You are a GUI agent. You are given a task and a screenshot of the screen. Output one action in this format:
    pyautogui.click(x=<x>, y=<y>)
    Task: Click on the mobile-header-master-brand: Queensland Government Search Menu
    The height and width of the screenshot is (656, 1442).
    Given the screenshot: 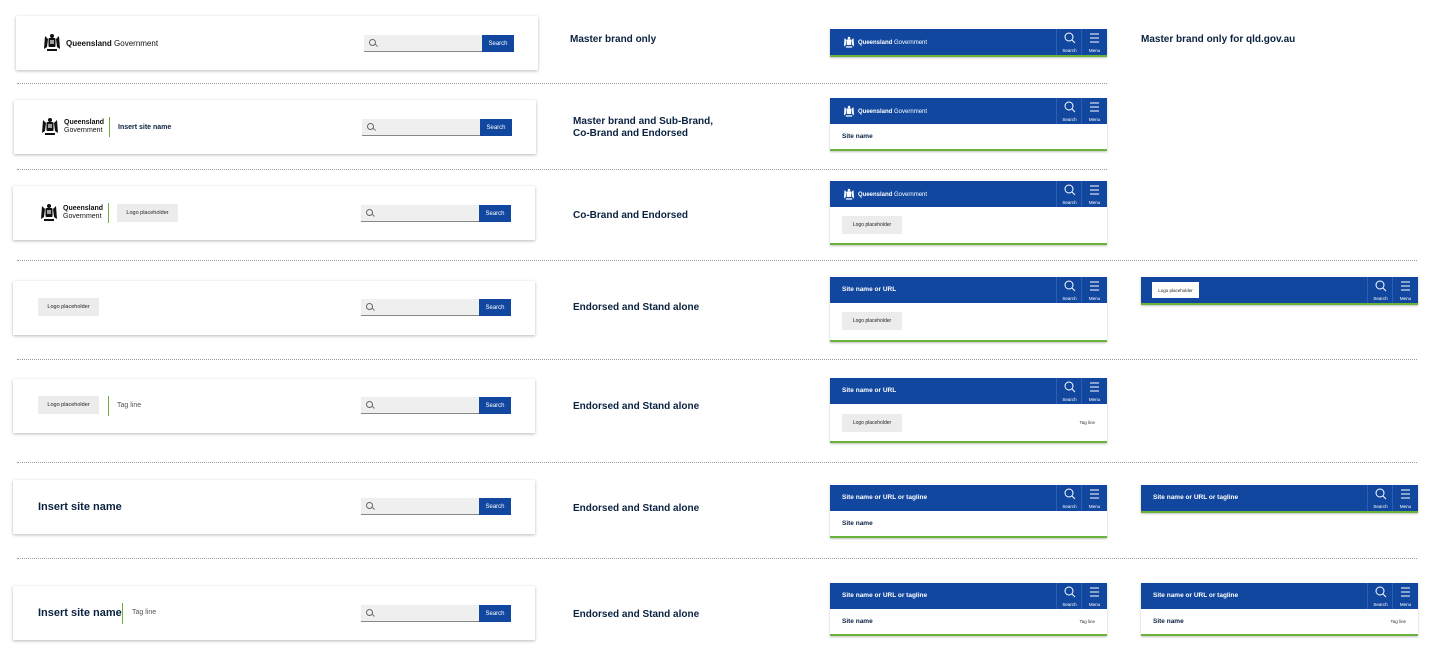 What is the action you would take?
    pyautogui.click(x=968, y=43)
    